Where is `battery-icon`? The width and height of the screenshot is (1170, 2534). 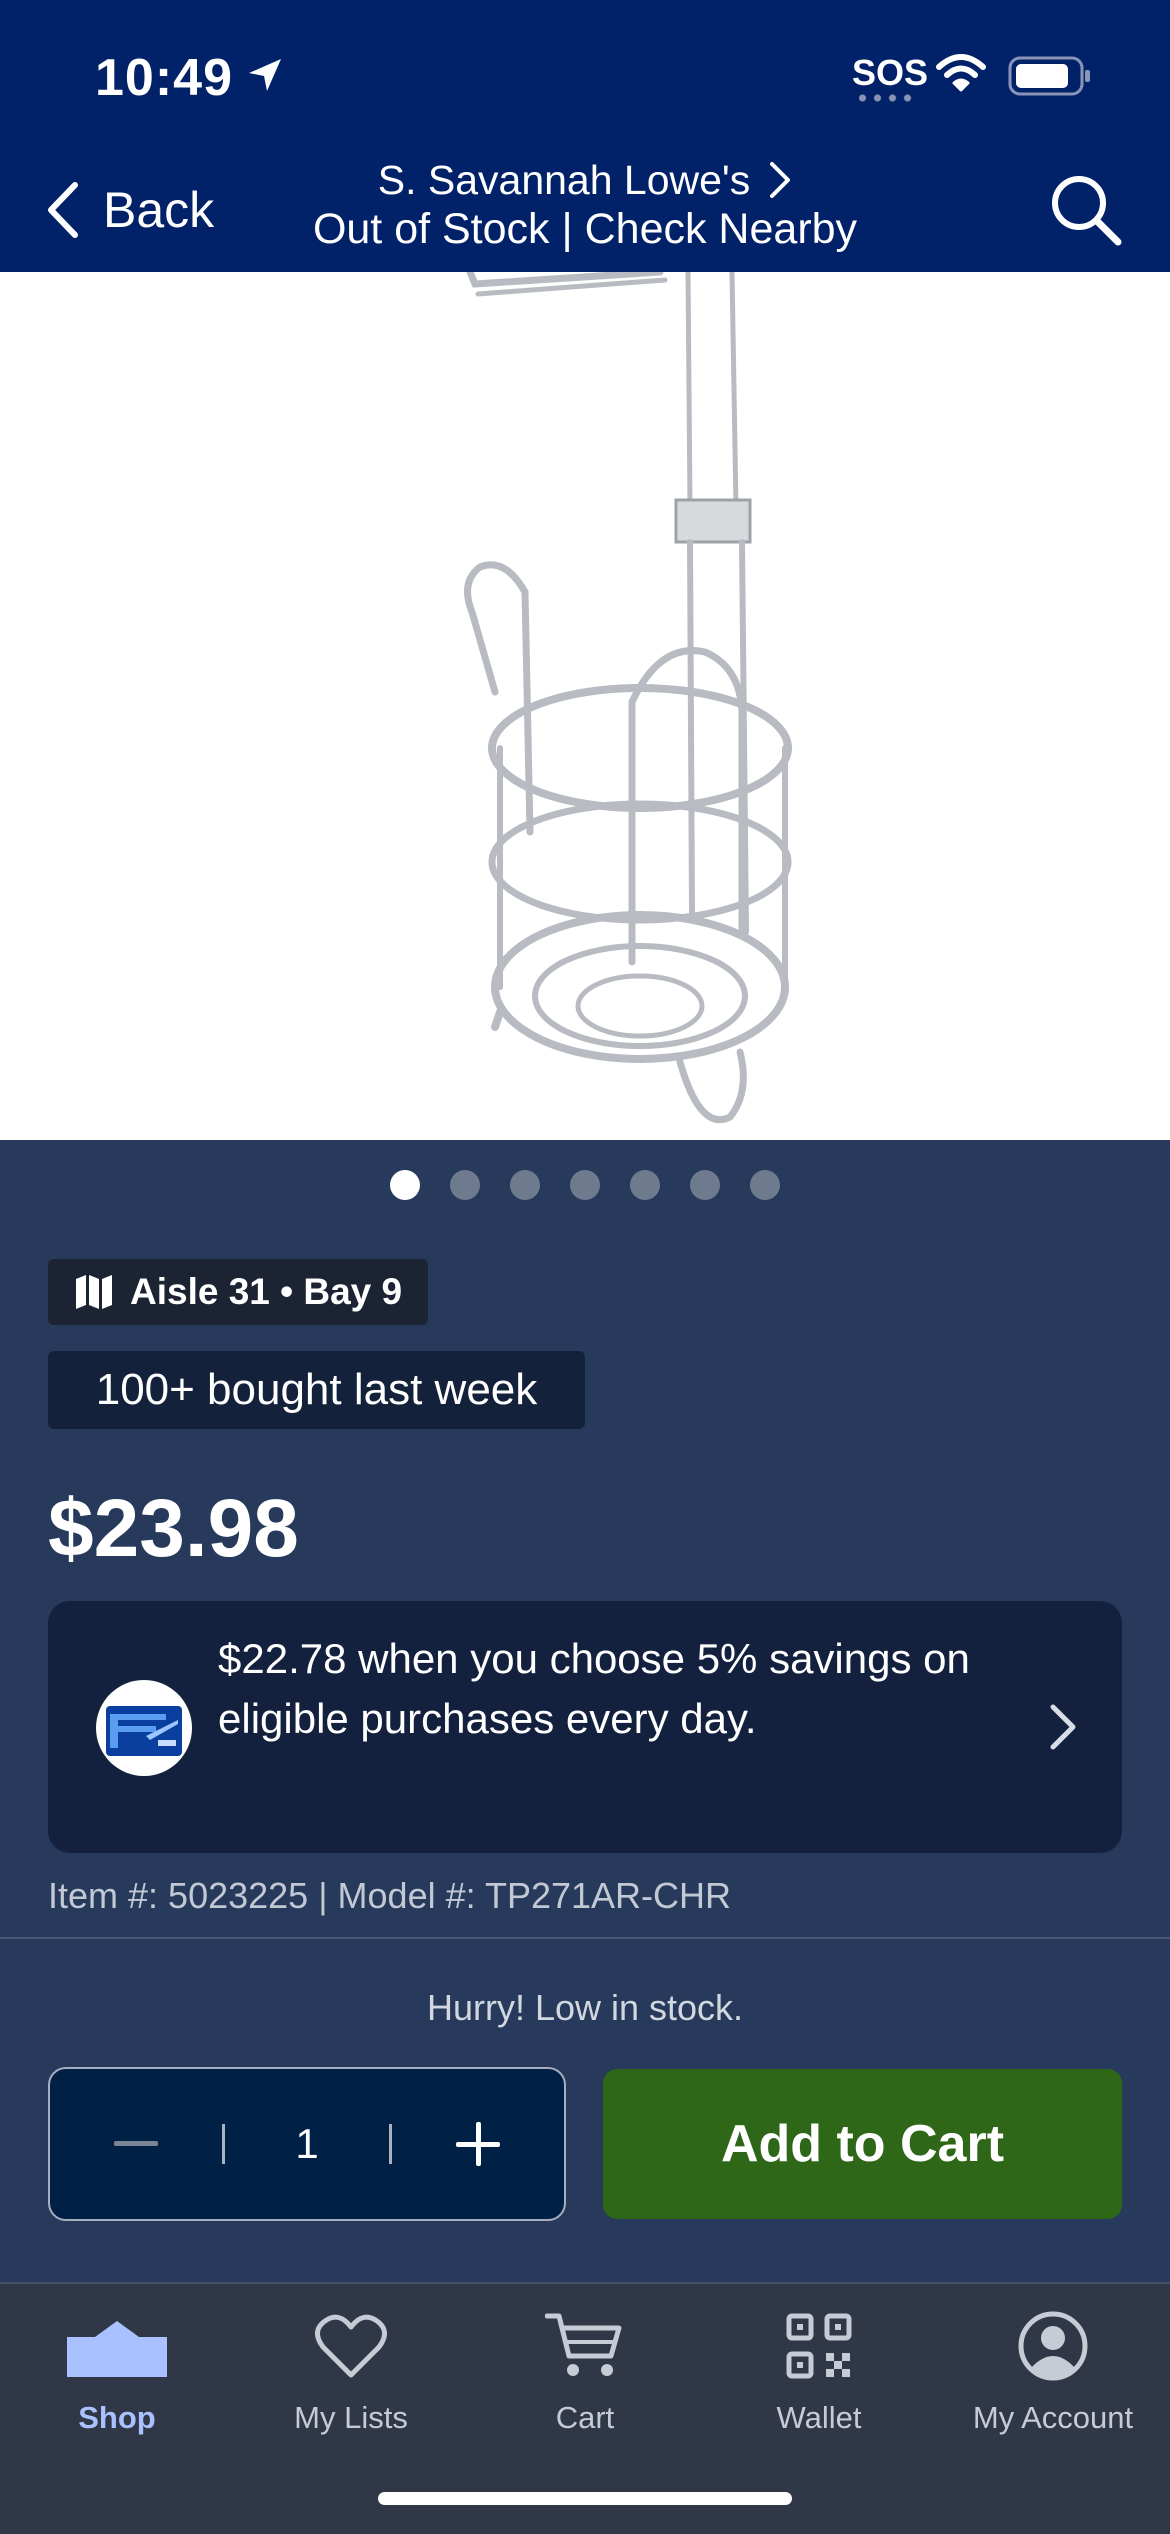
battery-icon is located at coordinates (1049, 76).